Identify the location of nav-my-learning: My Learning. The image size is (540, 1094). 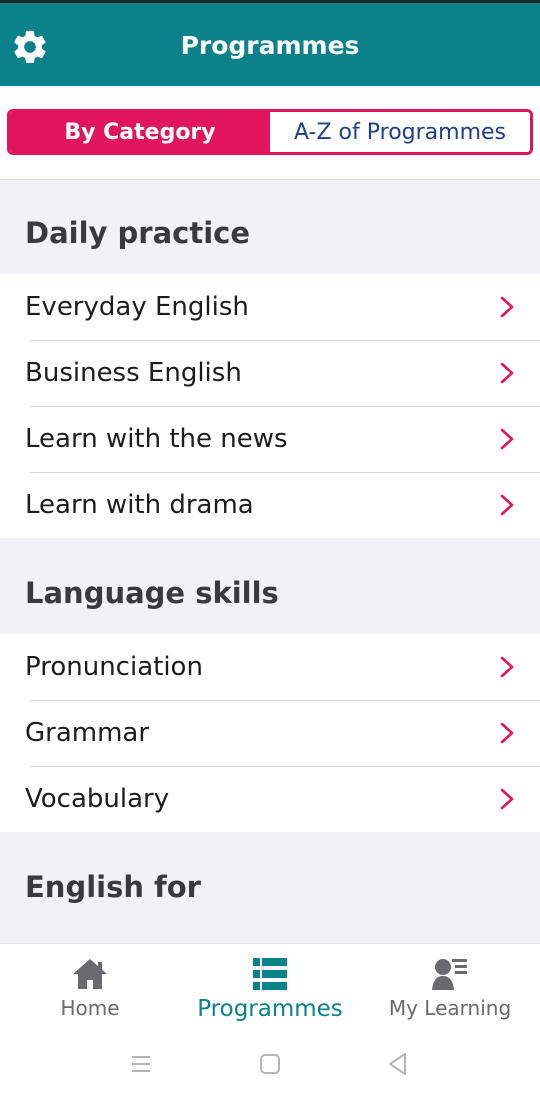
(450, 989).